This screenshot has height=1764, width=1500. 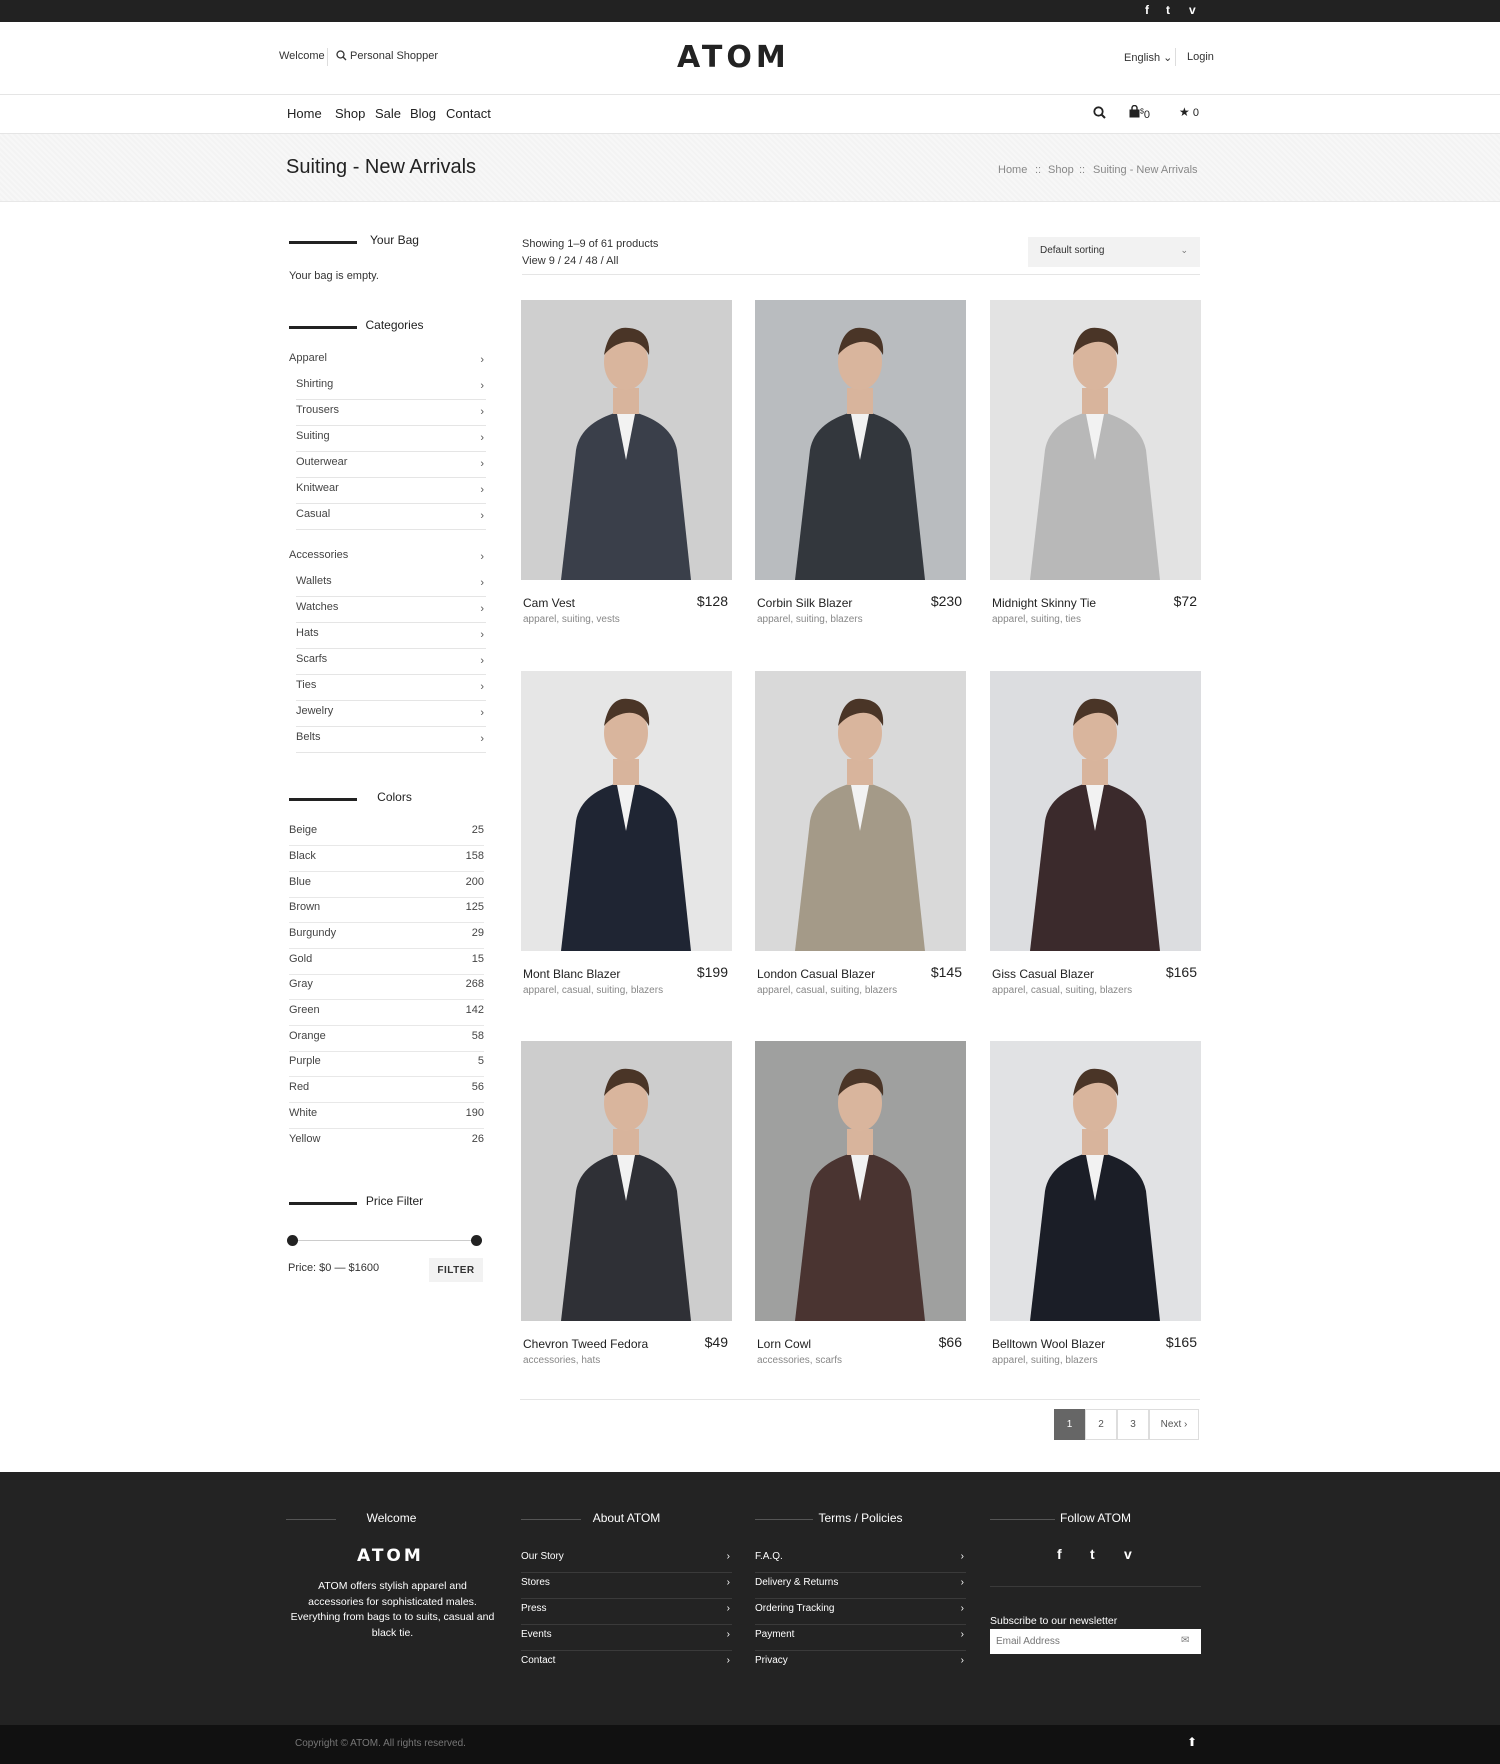 What do you see at coordinates (350, 113) in the screenshot?
I see `nav-shop: Shop` at bounding box center [350, 113].